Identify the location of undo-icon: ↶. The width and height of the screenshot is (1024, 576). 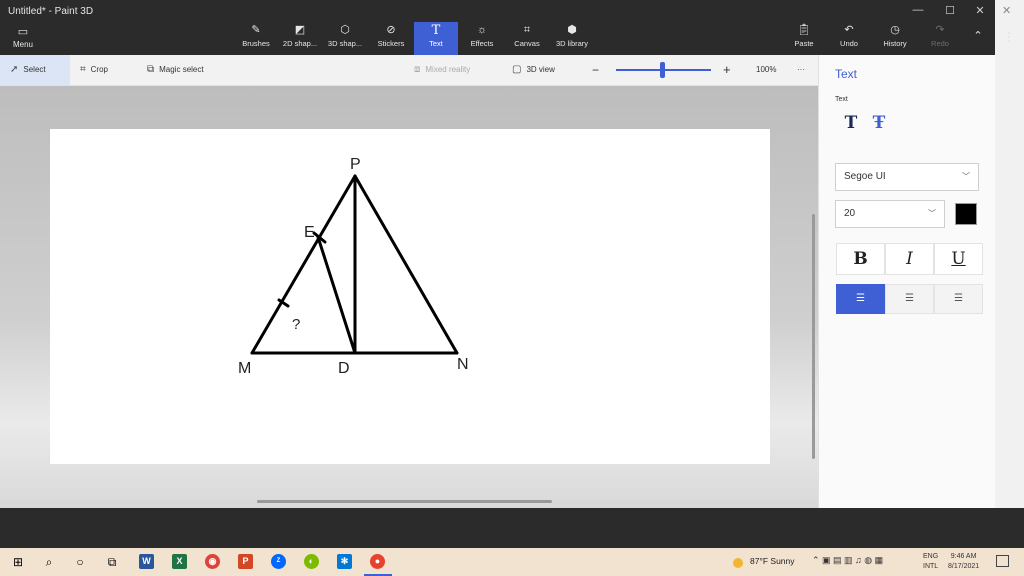
(849, 30).